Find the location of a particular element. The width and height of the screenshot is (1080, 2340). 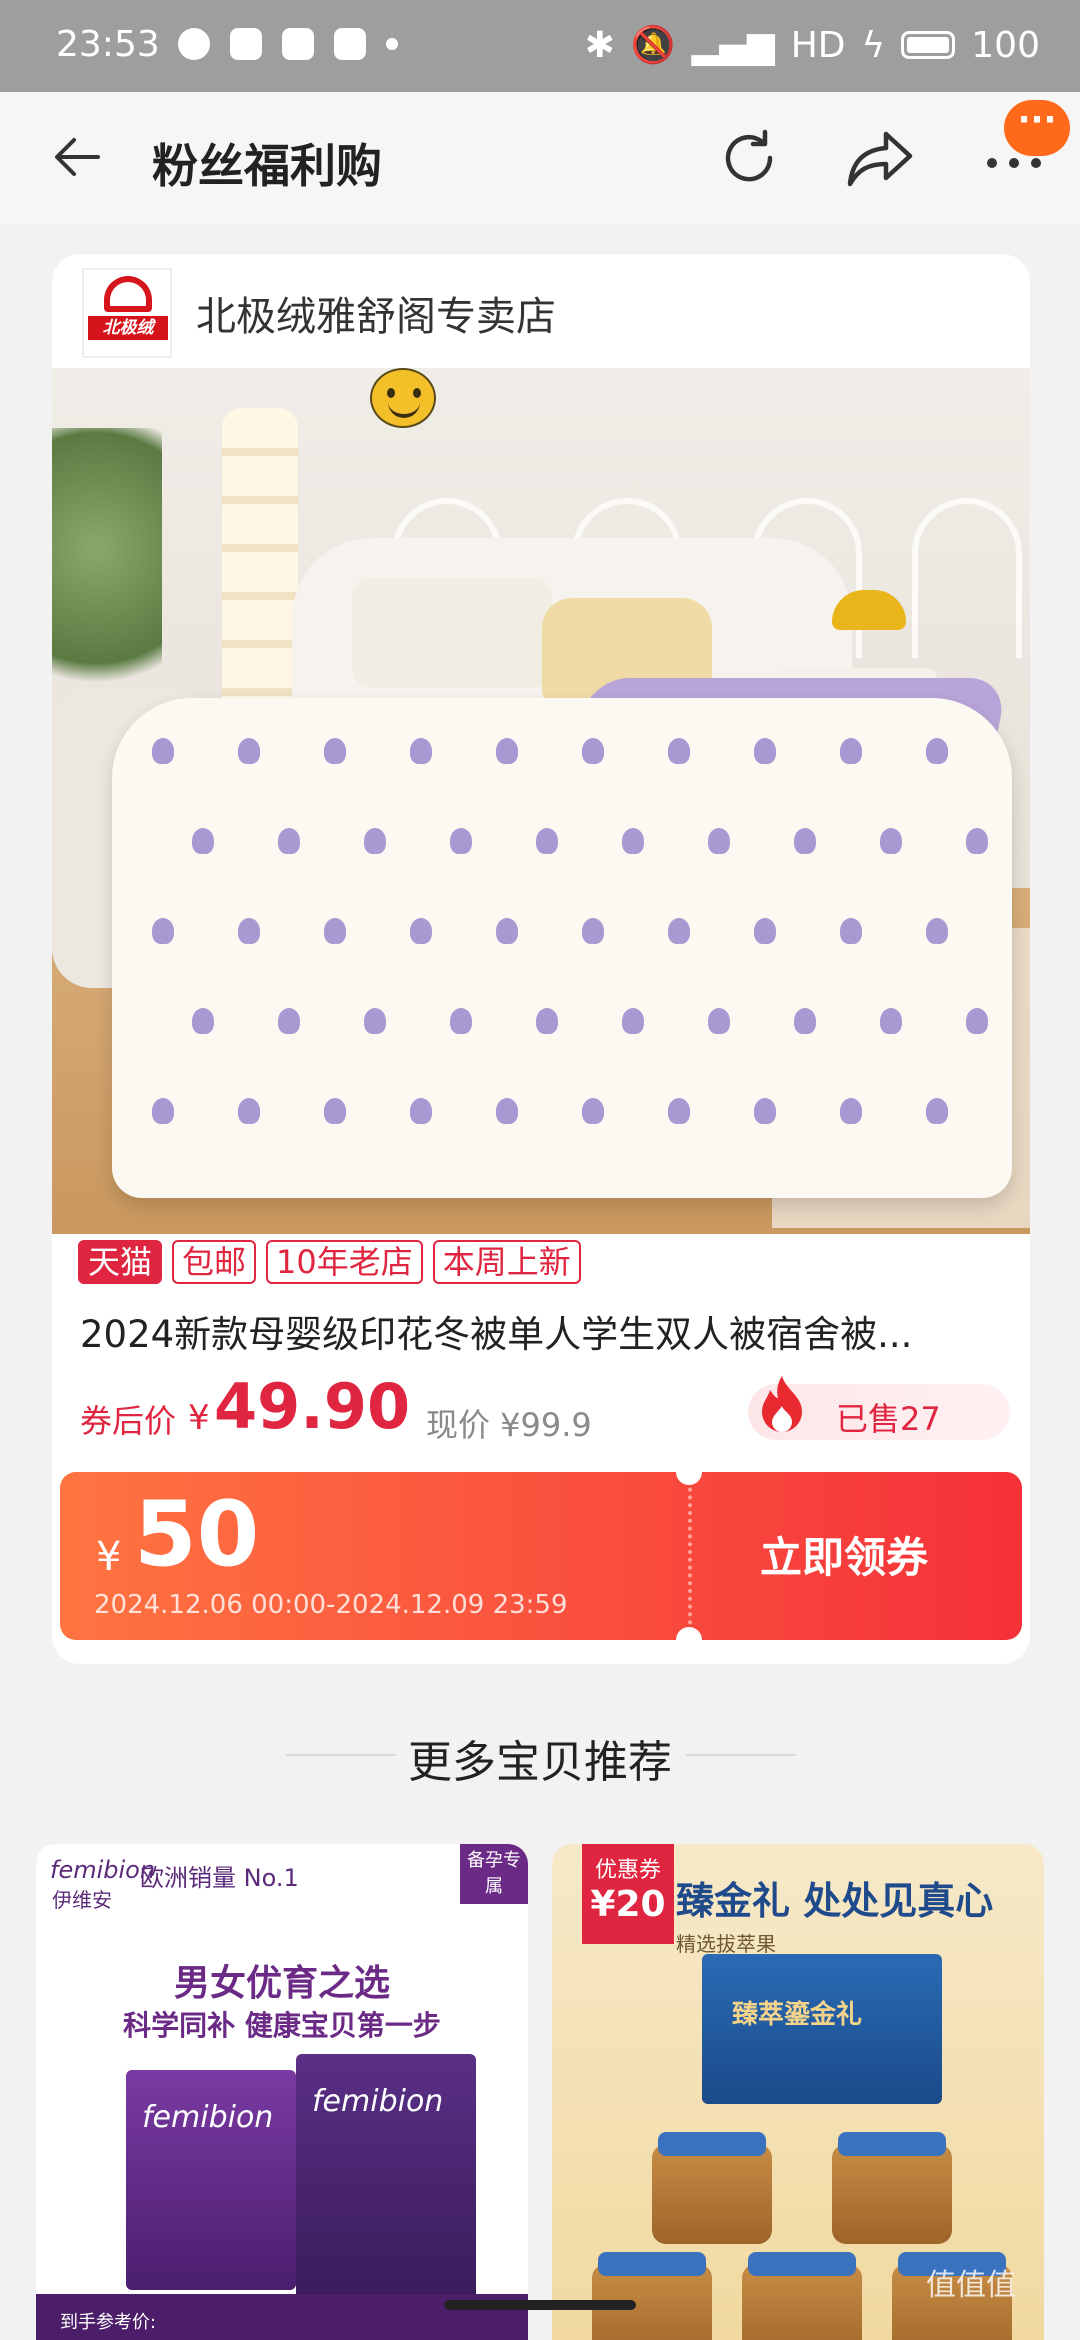

store-row: 北极绒 北极绒雅舒阁专卖店 is located at coordinates (541, 310).